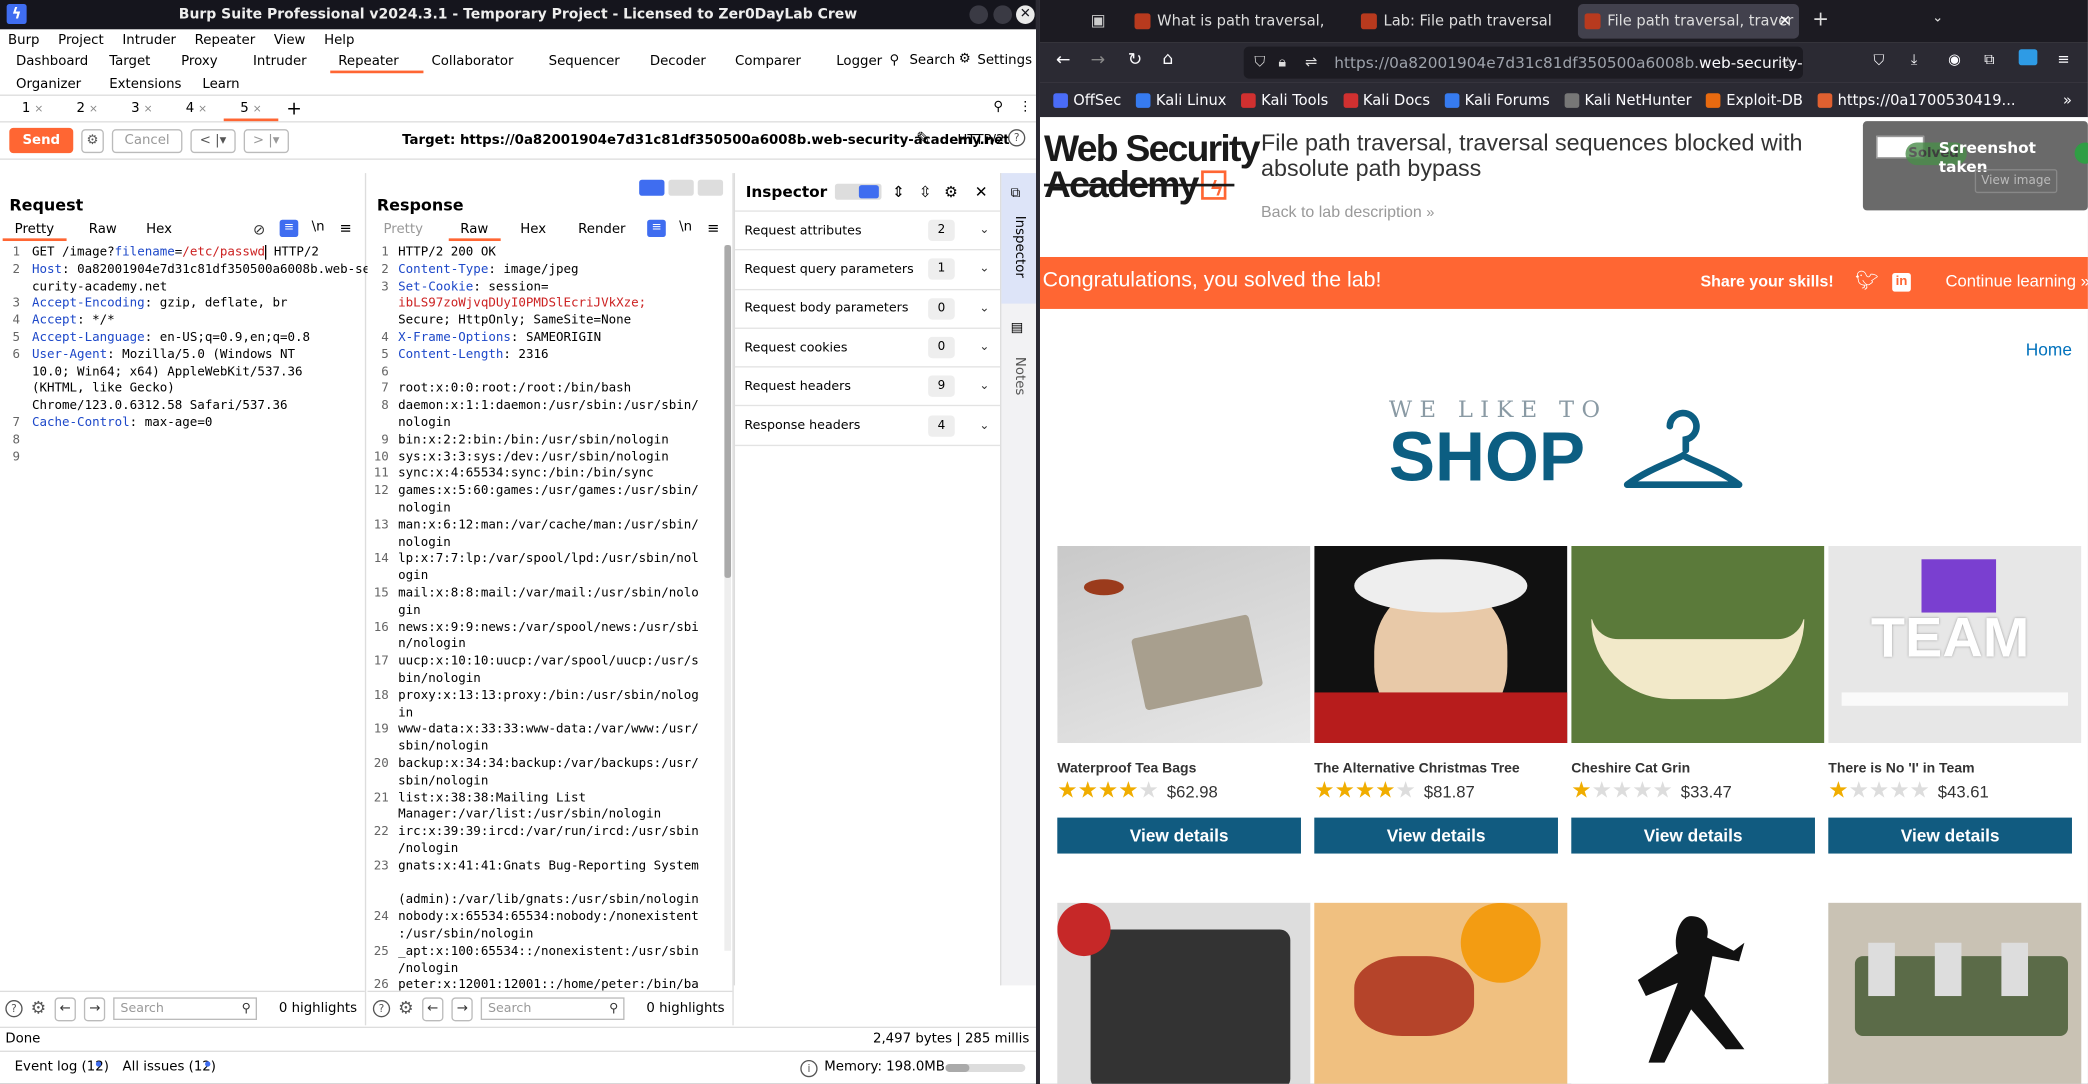 This screenshot has width=2088, height=1084. Describe the element at coordinates (868, 385) in the screenshot. I see `inspector-row: Request headers 9 ⌄` at that location.